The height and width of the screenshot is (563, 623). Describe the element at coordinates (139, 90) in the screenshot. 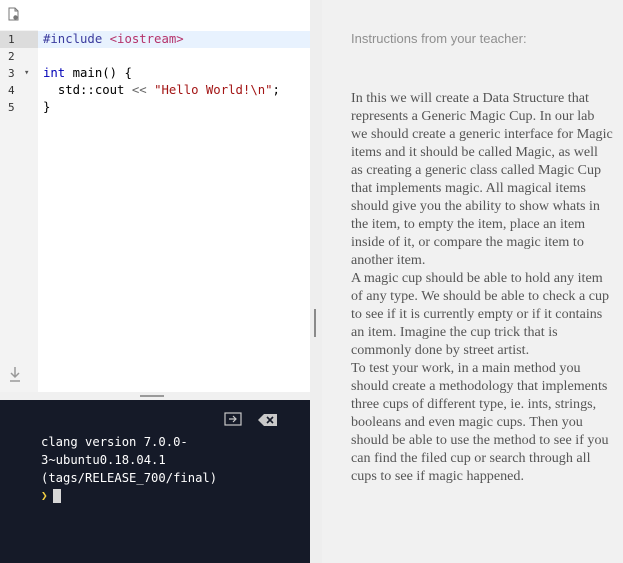

I see `stream-operator: <<` at that location.